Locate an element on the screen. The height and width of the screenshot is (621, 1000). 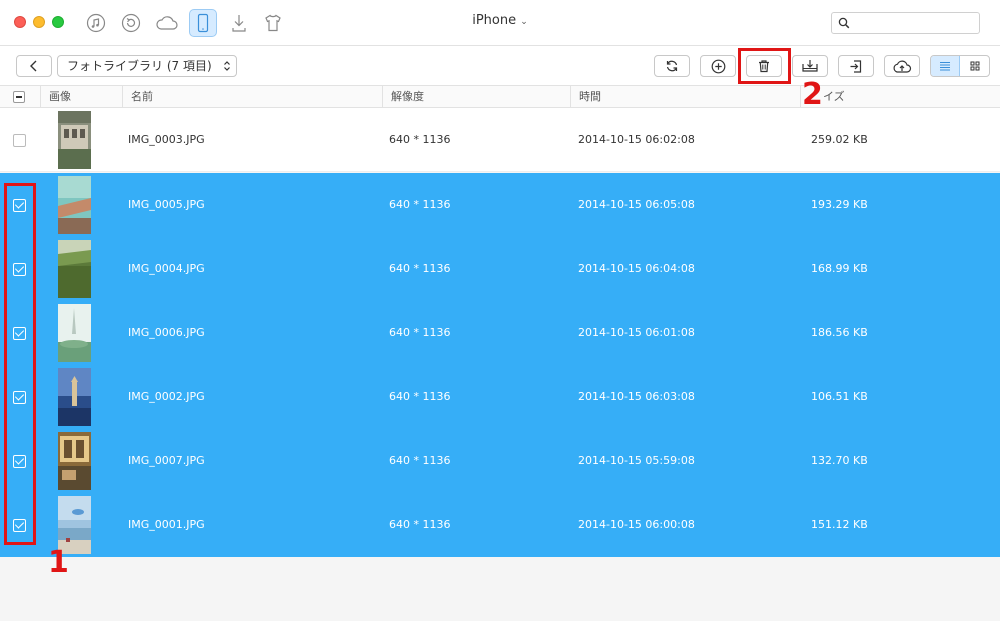
file-size: 106.51 KB is located at coordinates (839, 396).